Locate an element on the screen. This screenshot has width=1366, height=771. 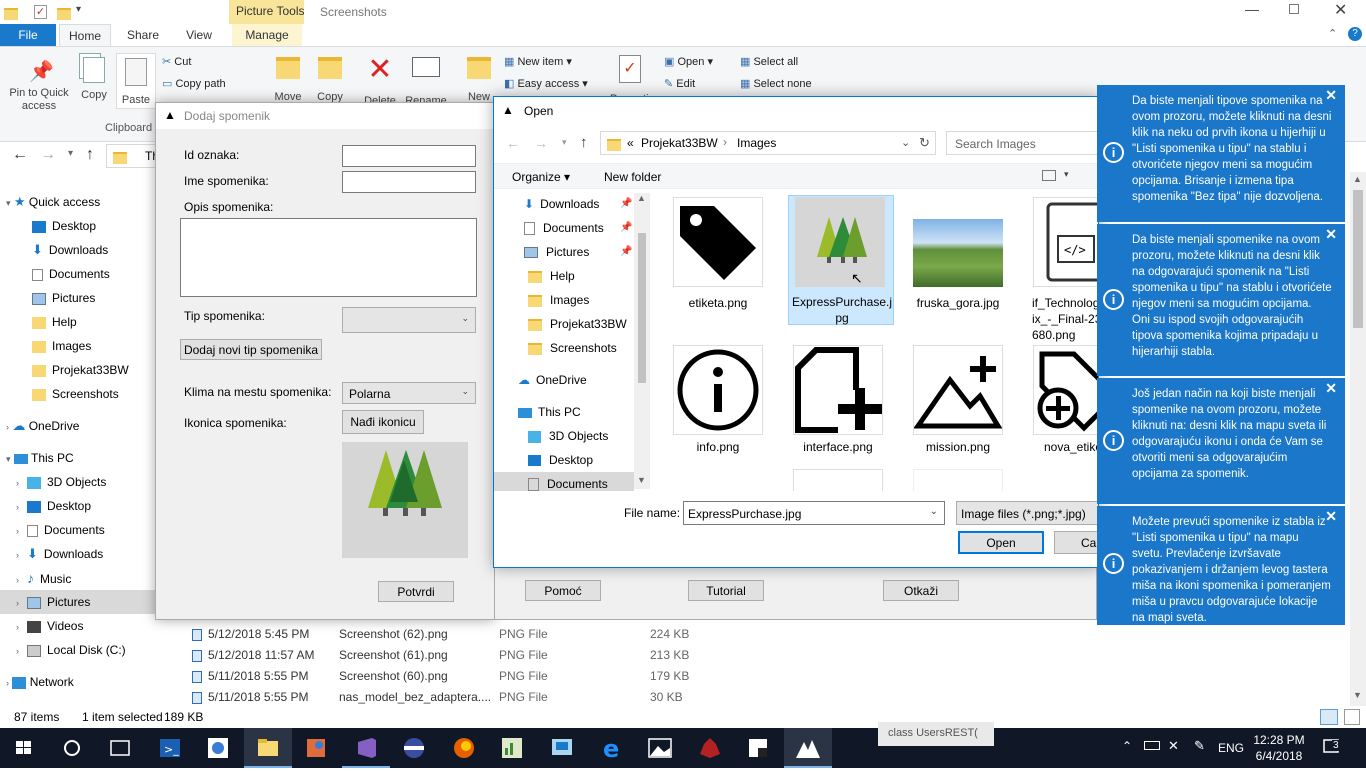
tab-home: Home is located at coordinates (85, 35).